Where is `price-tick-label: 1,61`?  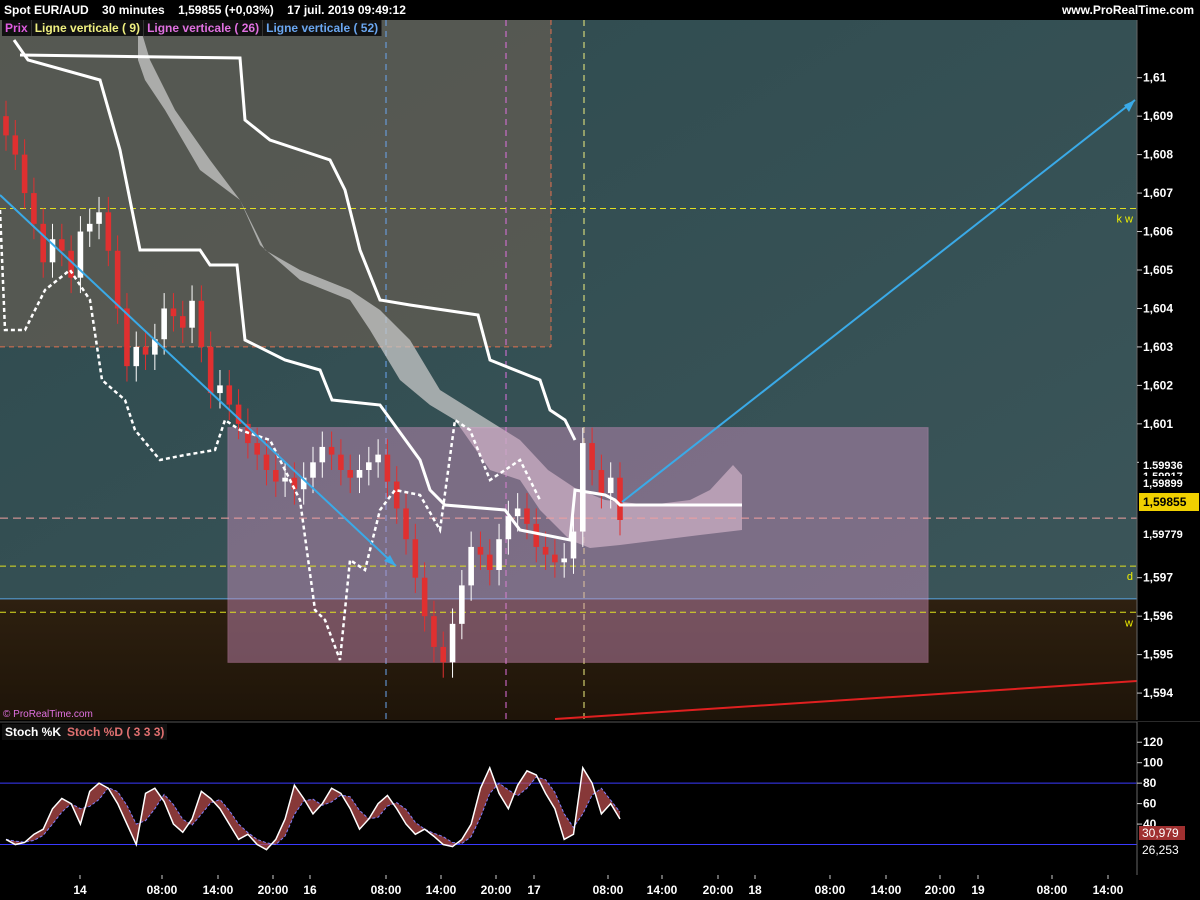
price-tick-label: 1,61 is located at coordinates (1155, 78).